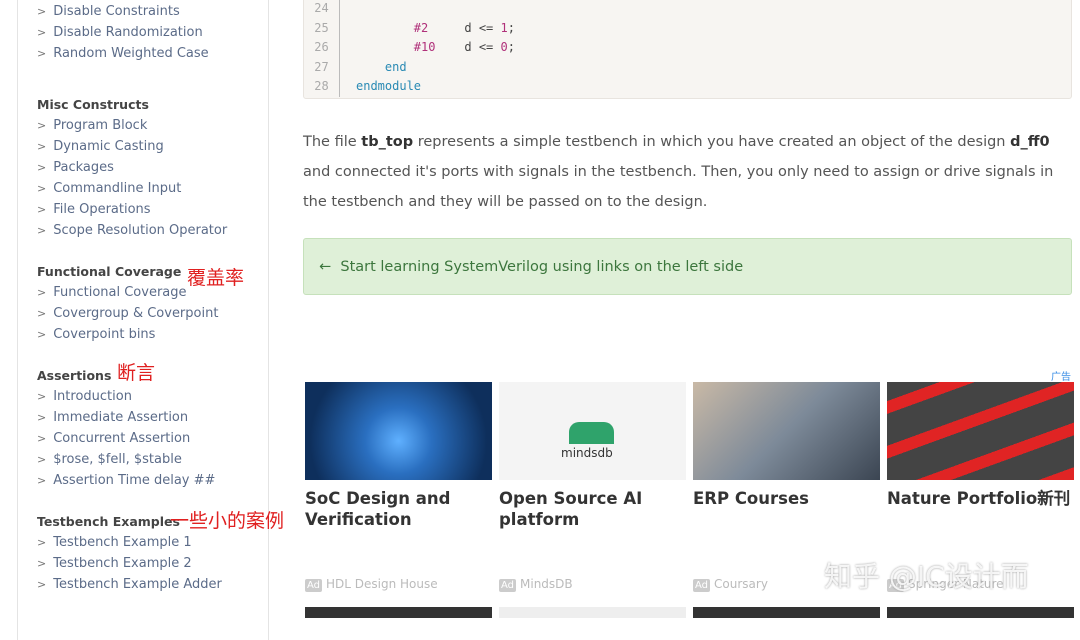  I want to click on sidebar-item: > Disable Randomization, so click(123, 32).